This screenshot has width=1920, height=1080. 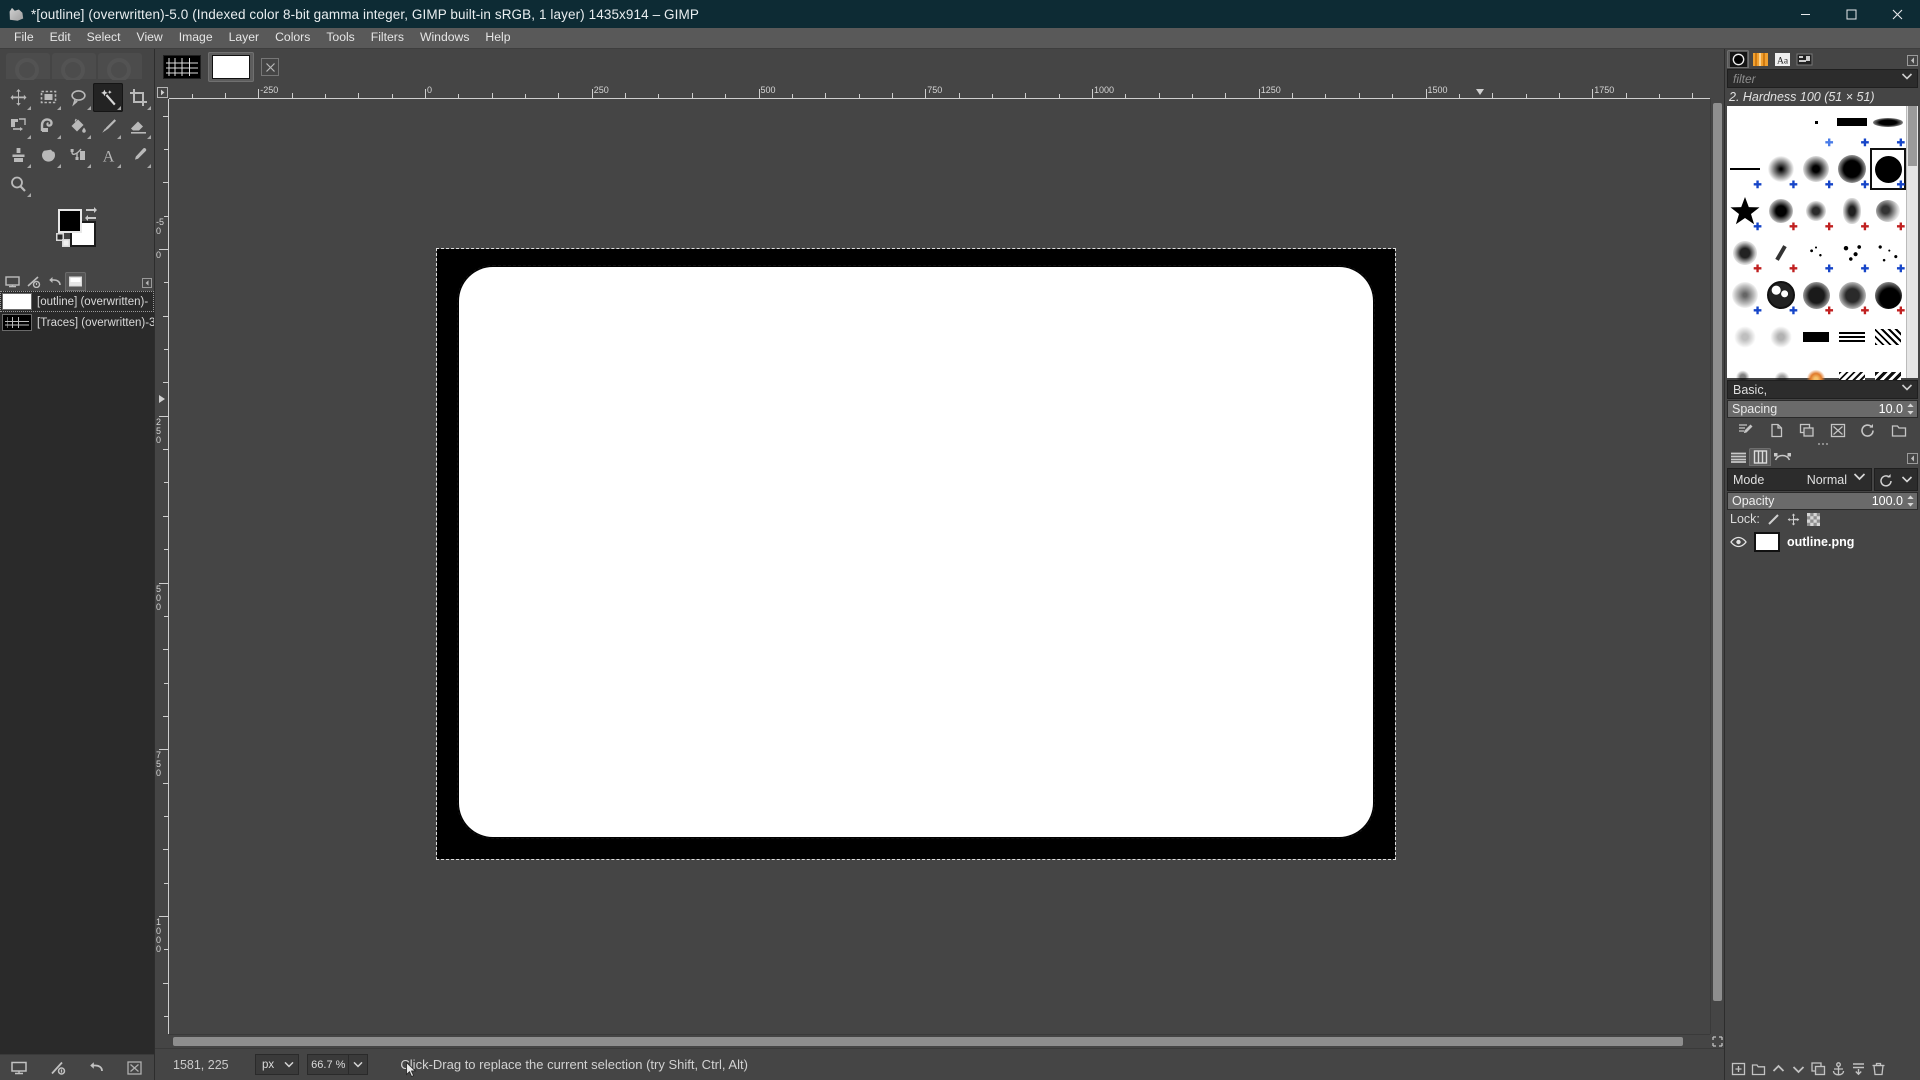 What do you see at coordinates (1886, 480) in the screenshot?
I see `revert-icon` at bounding box center [1886, 480].